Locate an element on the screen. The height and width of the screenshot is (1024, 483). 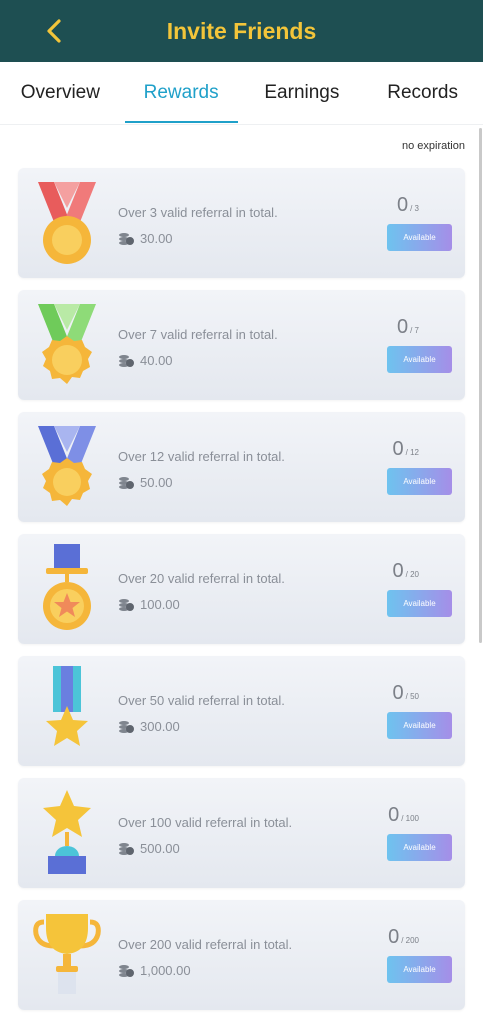
scrollbar is located at coordinates (480, 385).